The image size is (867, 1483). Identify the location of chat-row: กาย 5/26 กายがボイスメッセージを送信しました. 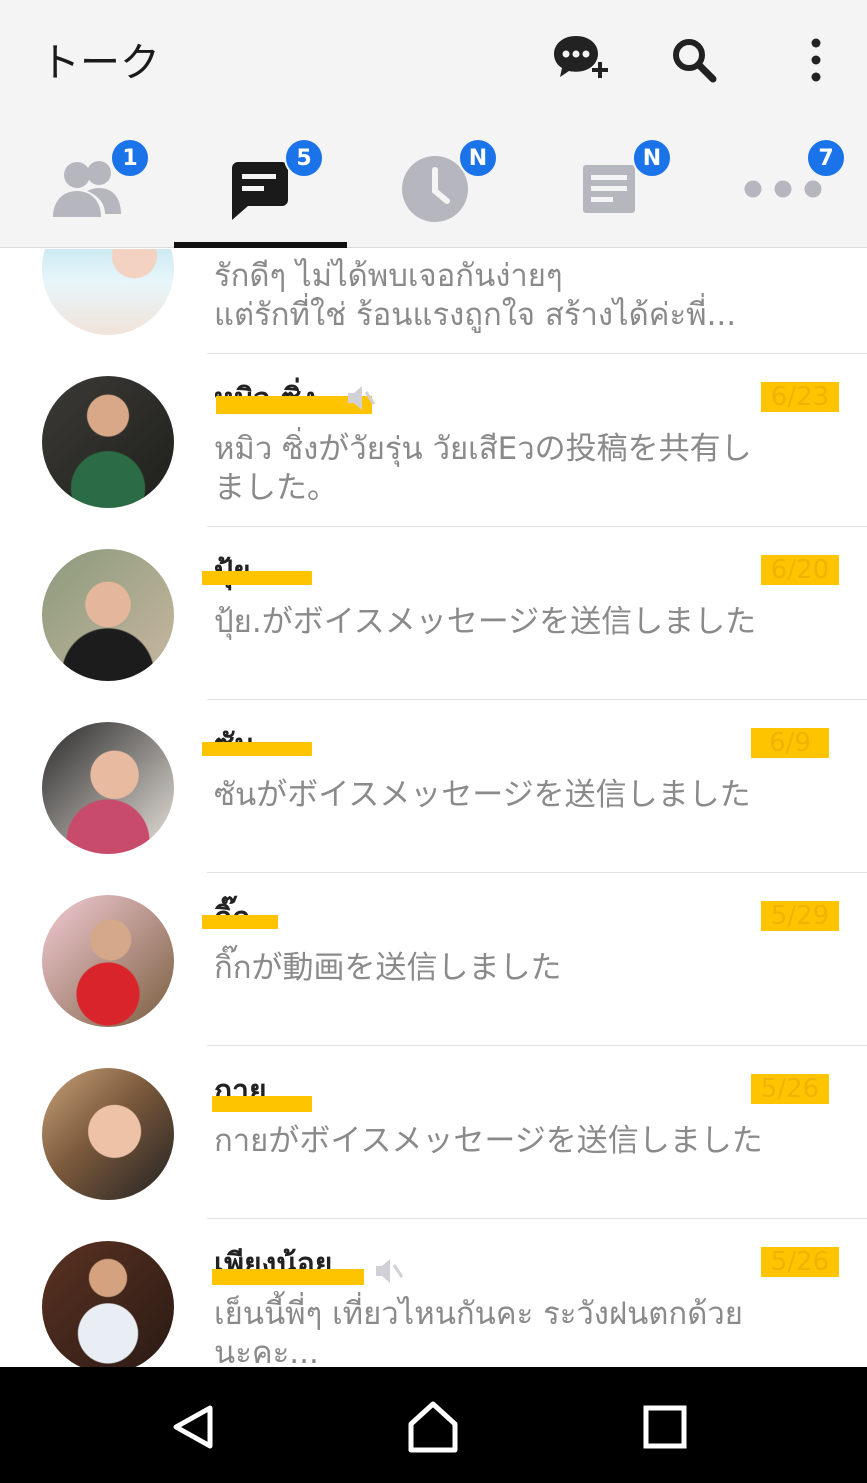
(433, 1132).